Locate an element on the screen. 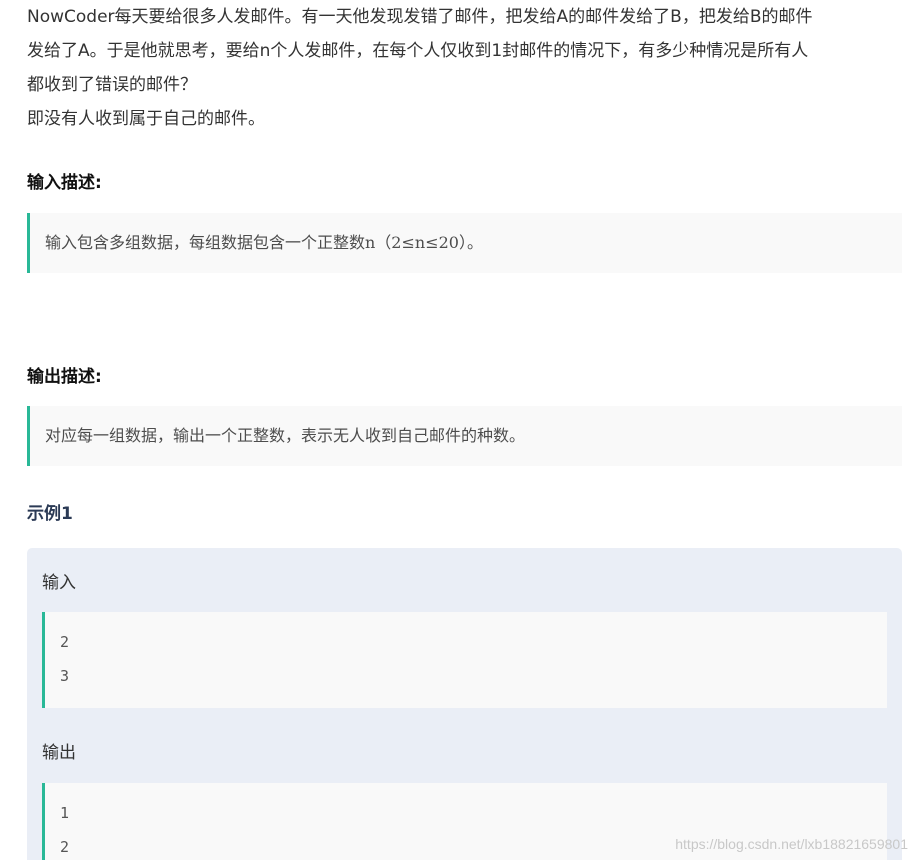 The width and height of the screenshot is (916, 860). output-description-heading: 输出描述: is located at coordinates (64, 377).